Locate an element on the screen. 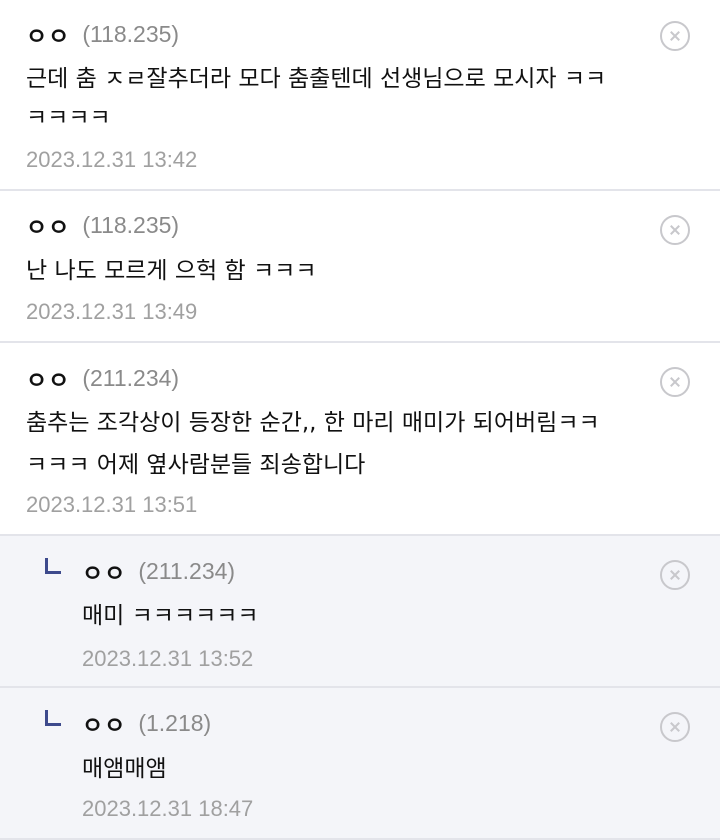  comment-text-line: 매앰매앰 is located at coordinates (124, 769).